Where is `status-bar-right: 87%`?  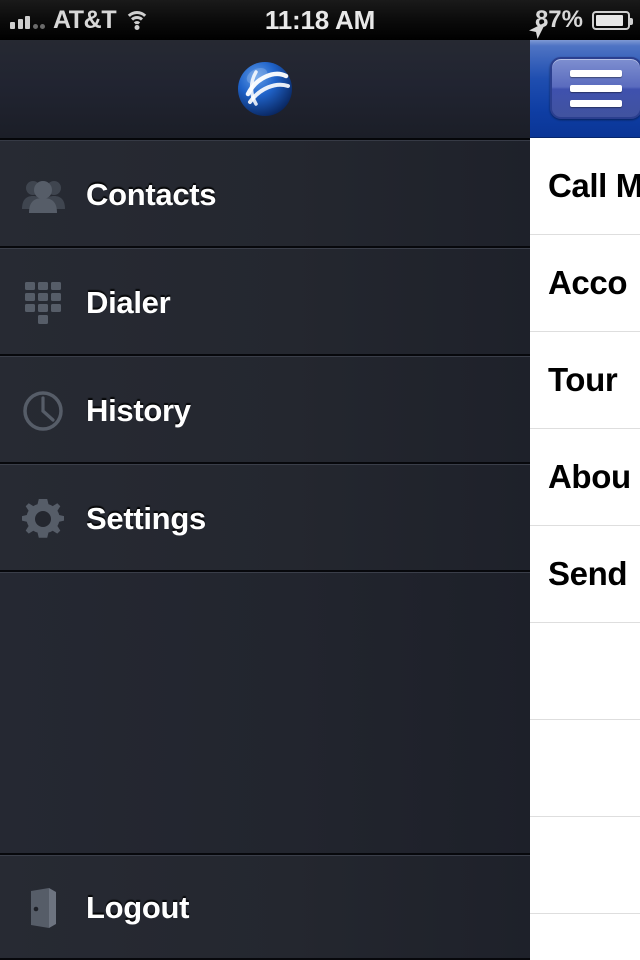 status-bar-right: 87% is located at coordinates (579, 20).